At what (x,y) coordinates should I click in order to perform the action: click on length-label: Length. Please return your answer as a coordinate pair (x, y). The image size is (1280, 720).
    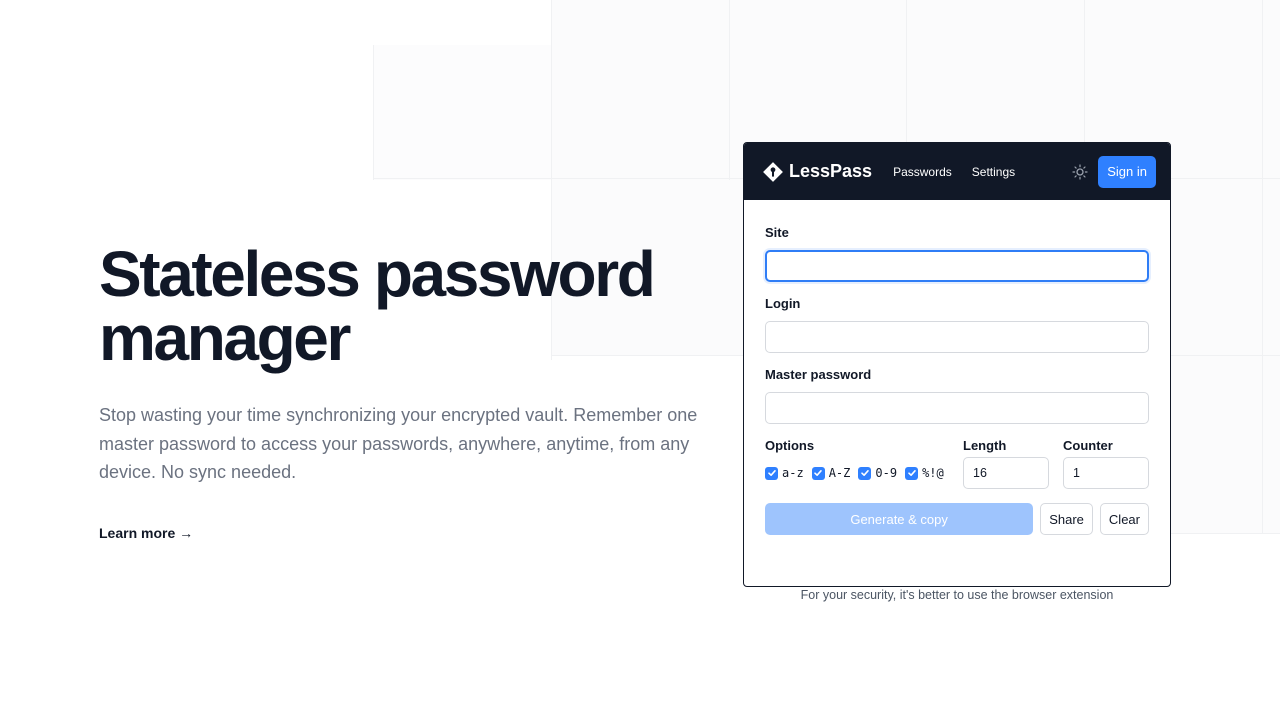
    Looking at the image, I should click on (985, 445).